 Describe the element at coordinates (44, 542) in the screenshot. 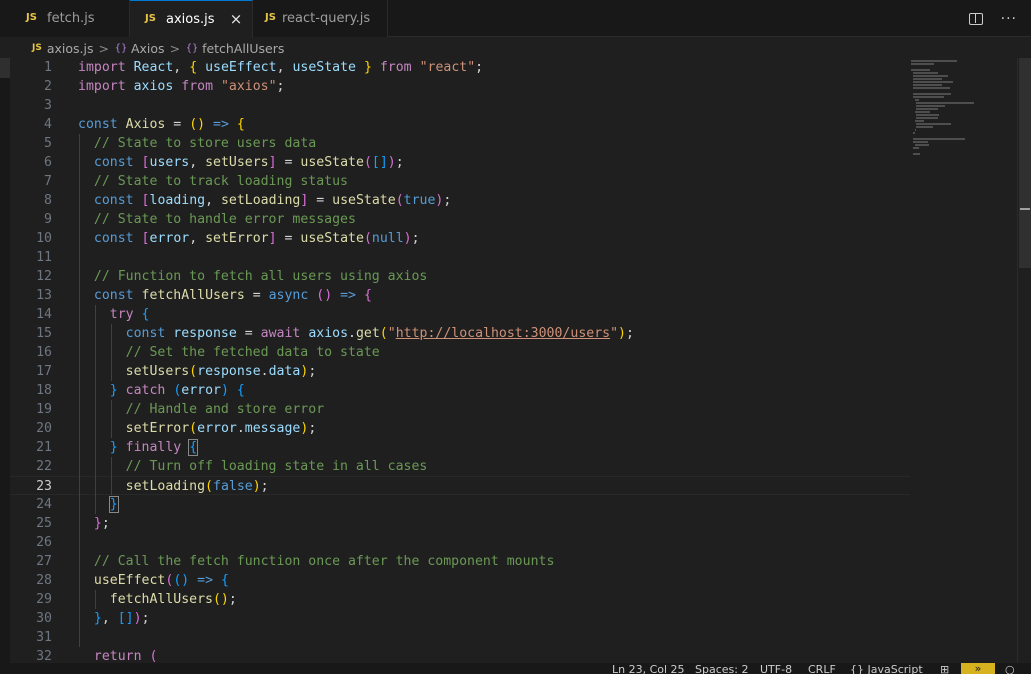

I see `line-number: 26` at that location.